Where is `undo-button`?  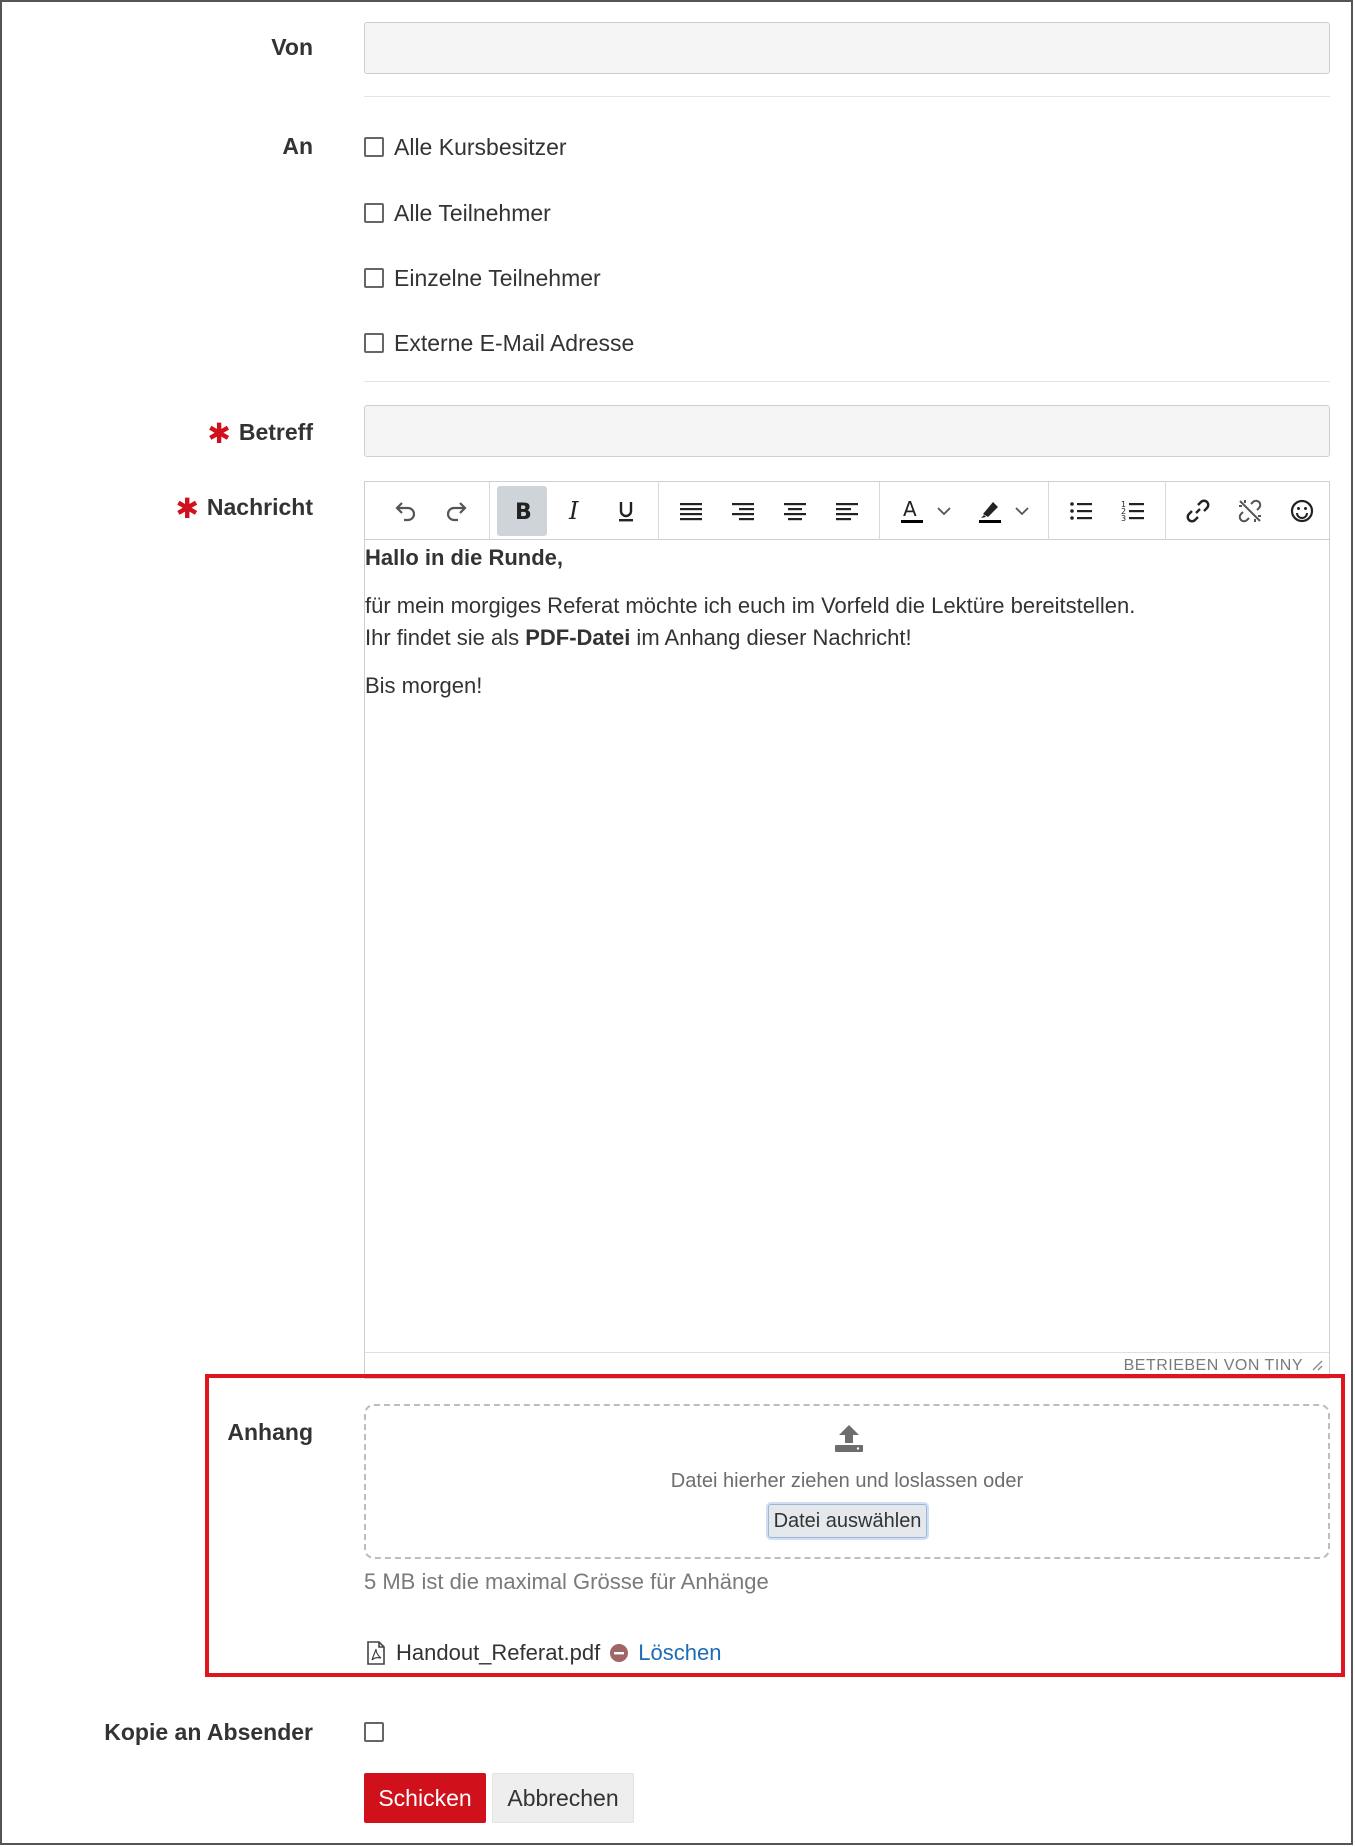 undo-button is located at coordinates (405, 511).